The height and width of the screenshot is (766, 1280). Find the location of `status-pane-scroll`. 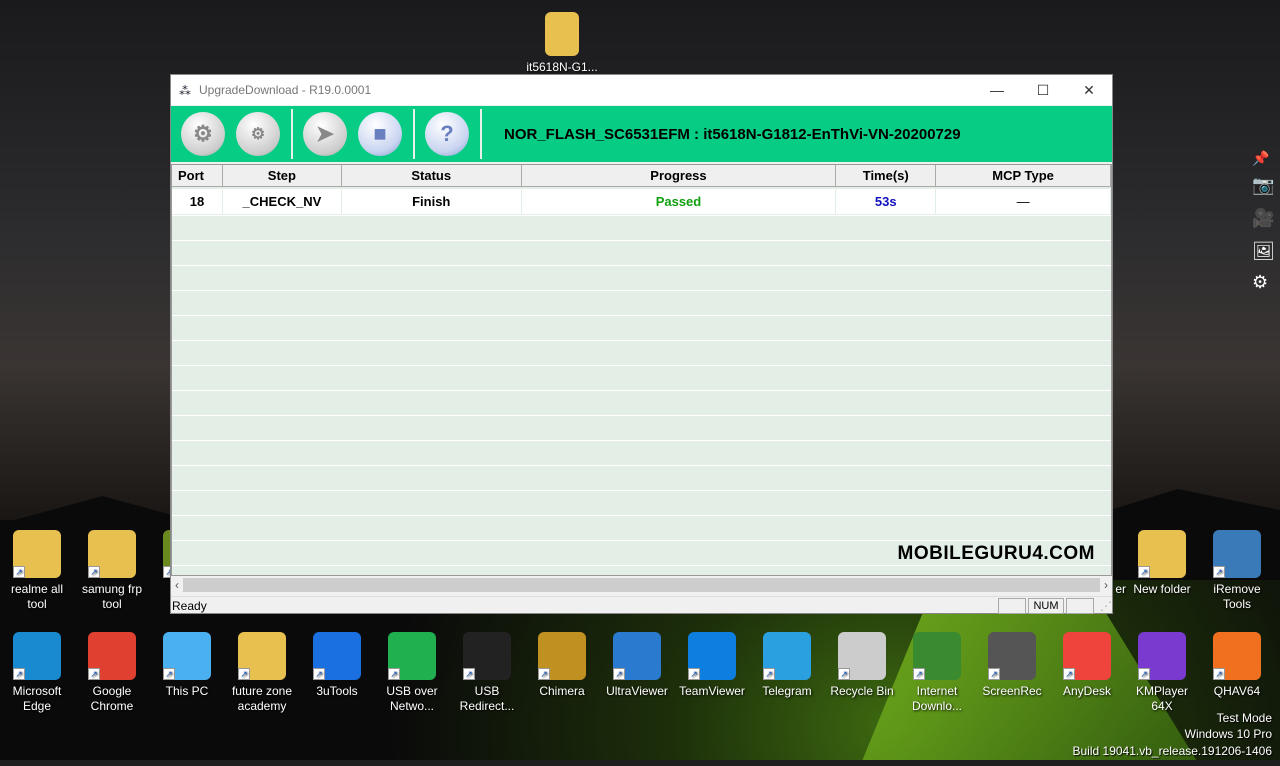

status-pane-scroll is located at coordinates (1080, 605).